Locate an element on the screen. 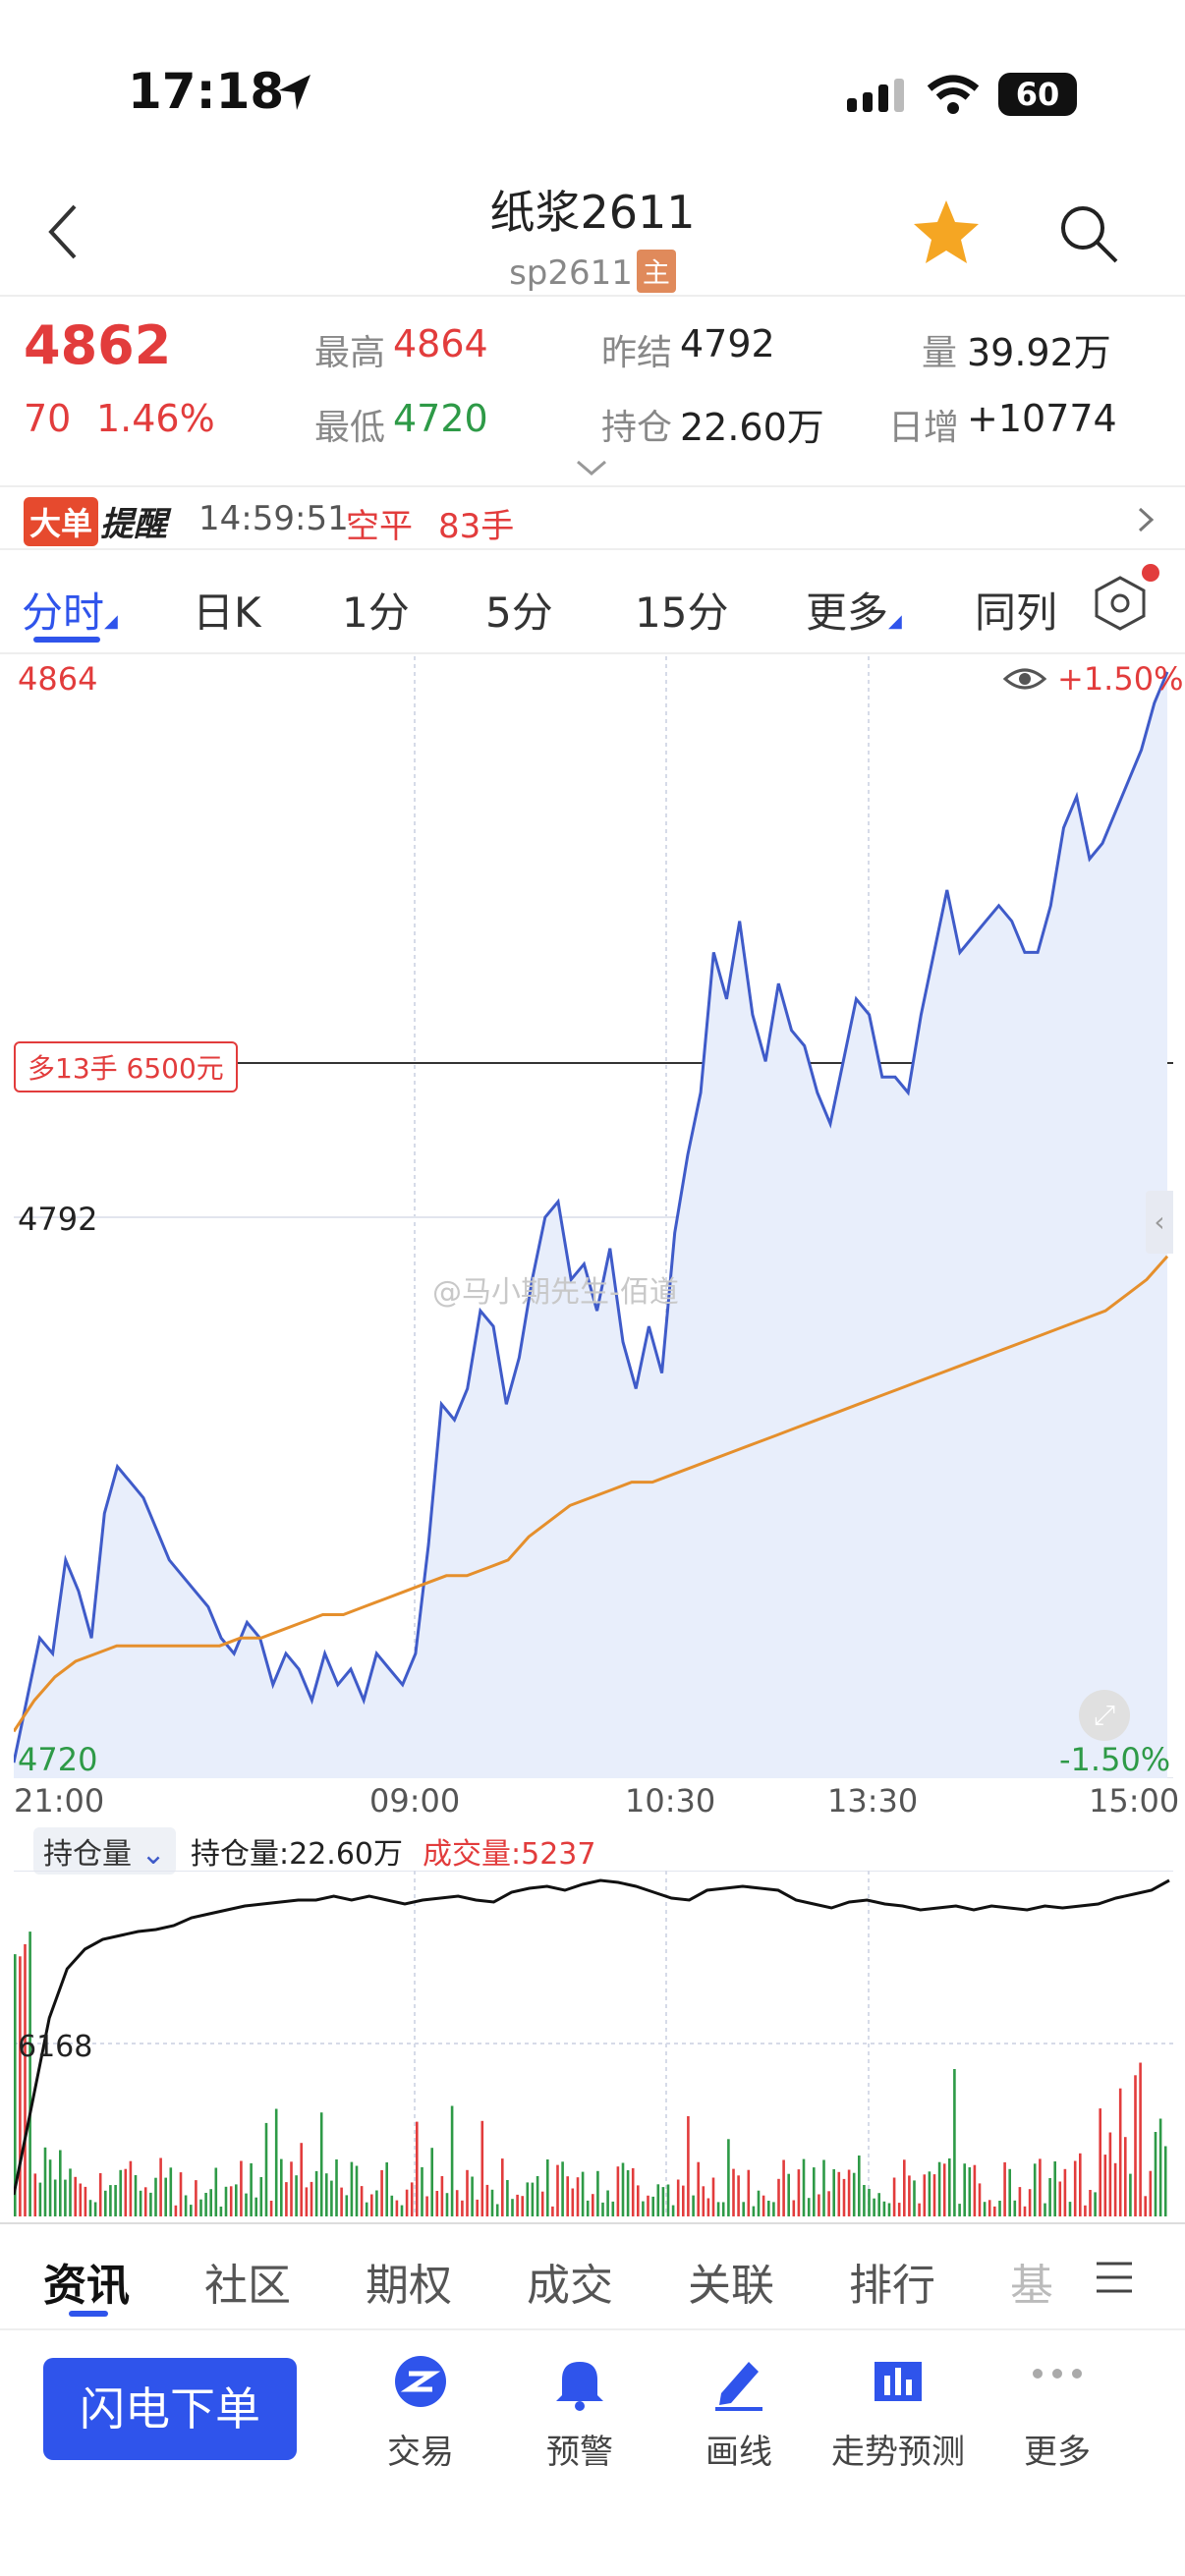 The height and width of the screenshot is (2576, 1185). tab-community: 社区 is located at coordinates (248, 2281).